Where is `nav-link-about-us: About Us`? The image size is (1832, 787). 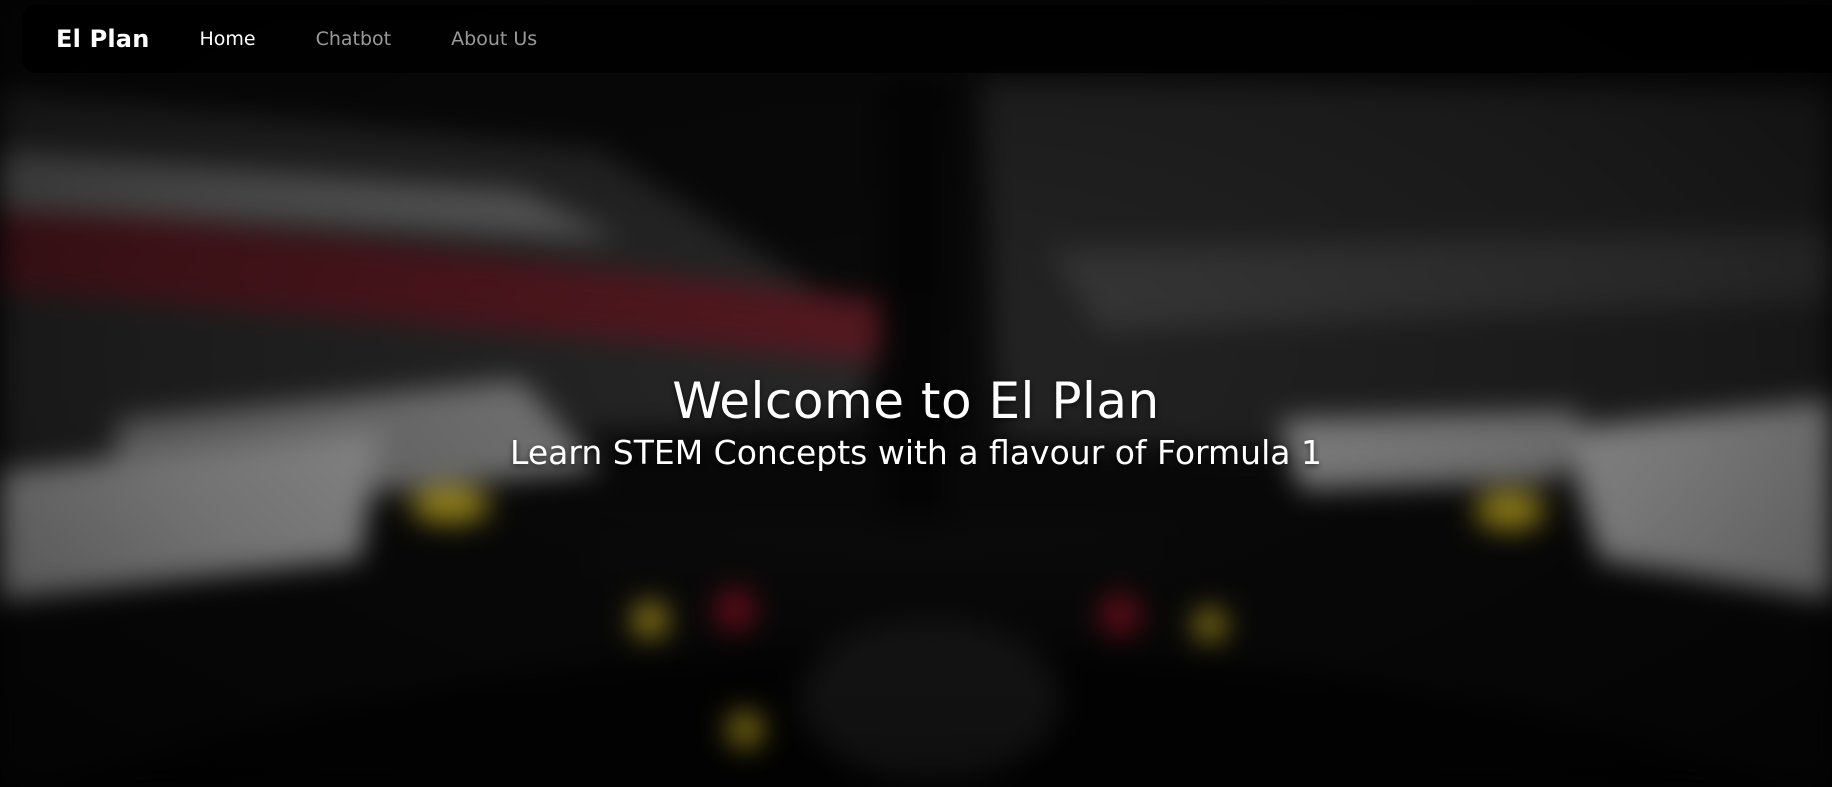
nav-link-about-us: About Us is located at coordinates (494, 39).